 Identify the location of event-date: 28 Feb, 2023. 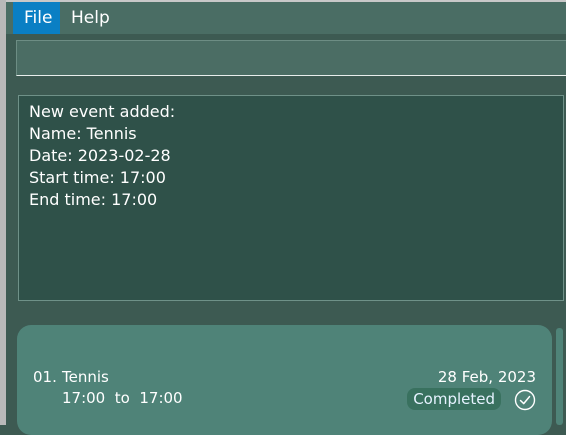
(486, 377).